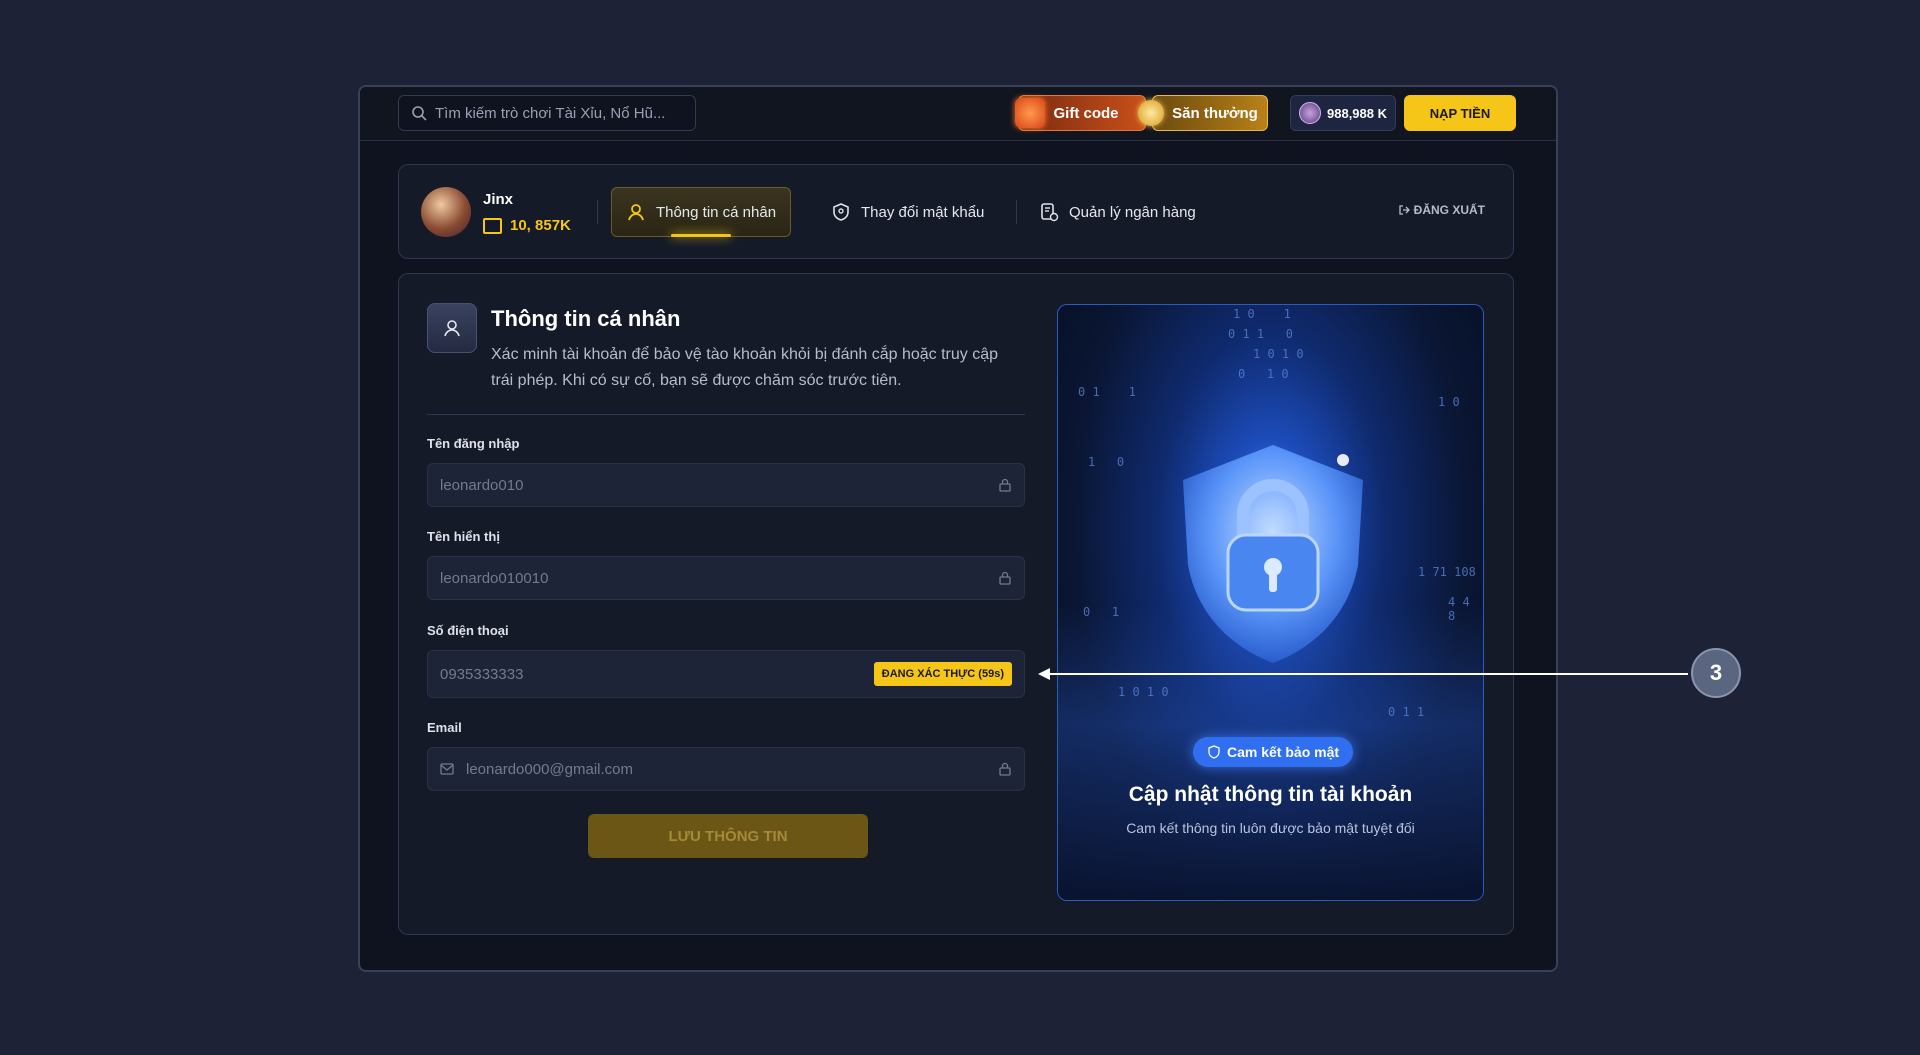 The image size is (1920, 1055). Describe the element at coordinates (728, 836) in the screenshot. I see `save-button: LƯU THÔNG TIN` at that location.